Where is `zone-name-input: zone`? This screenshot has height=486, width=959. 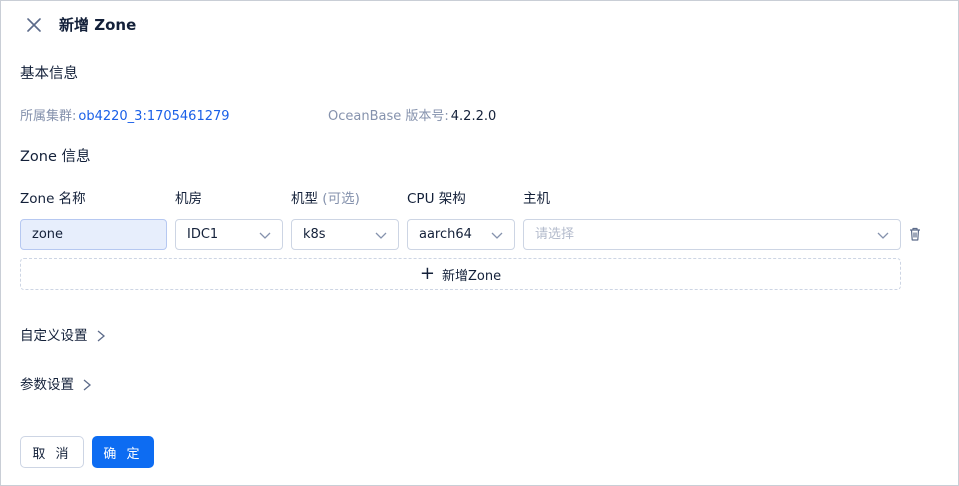
zone-name-input: zone is located at coordinates (93, 234).